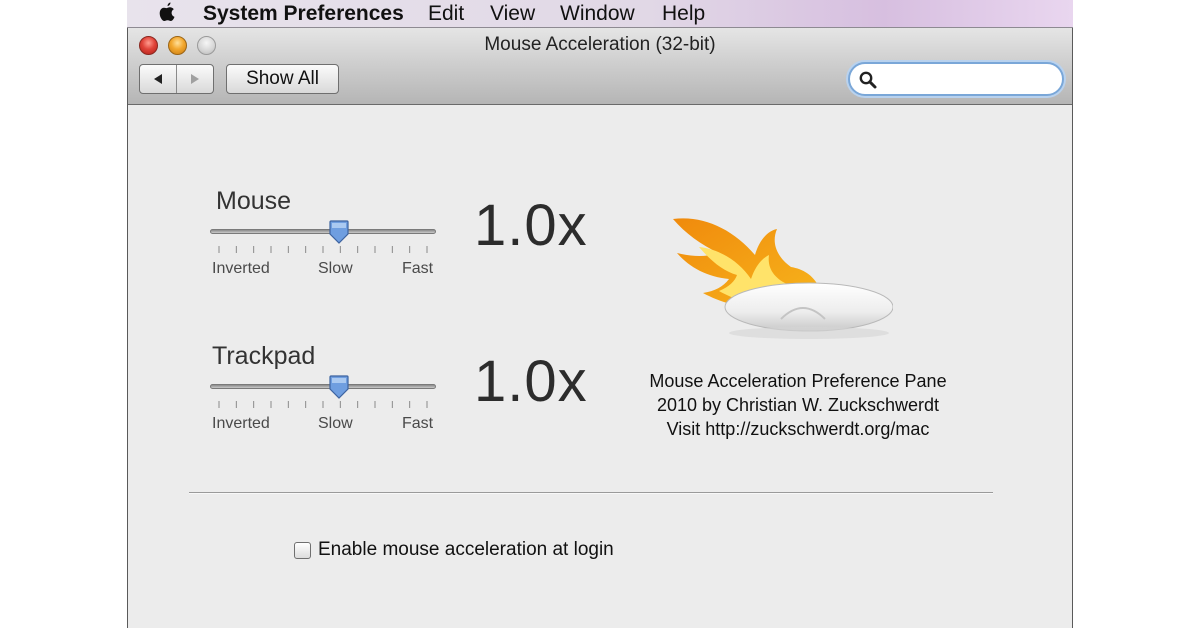 The height and width of the screenshot is (628, 1200). I want to click on credits-line-1: Mouse Acceleration Preference Pane, so click(798, 381).